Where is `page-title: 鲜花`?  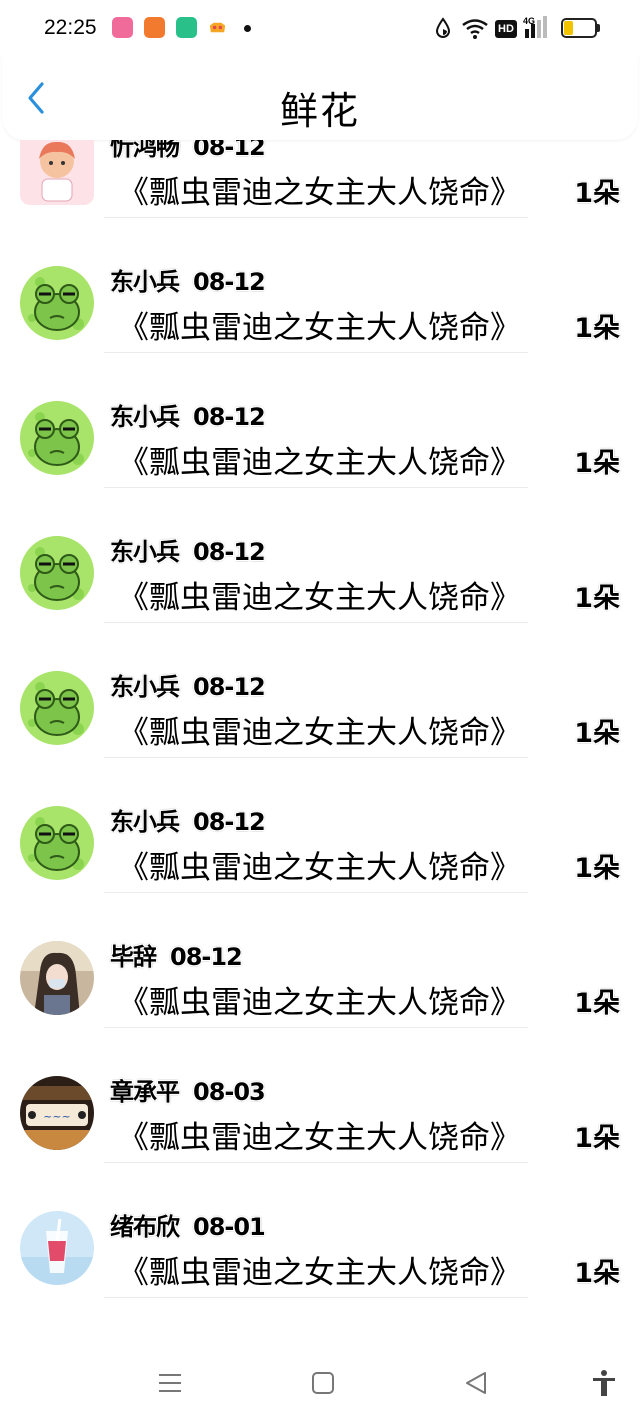 page-title: 鲜花 is located at coordinates (319, 111).